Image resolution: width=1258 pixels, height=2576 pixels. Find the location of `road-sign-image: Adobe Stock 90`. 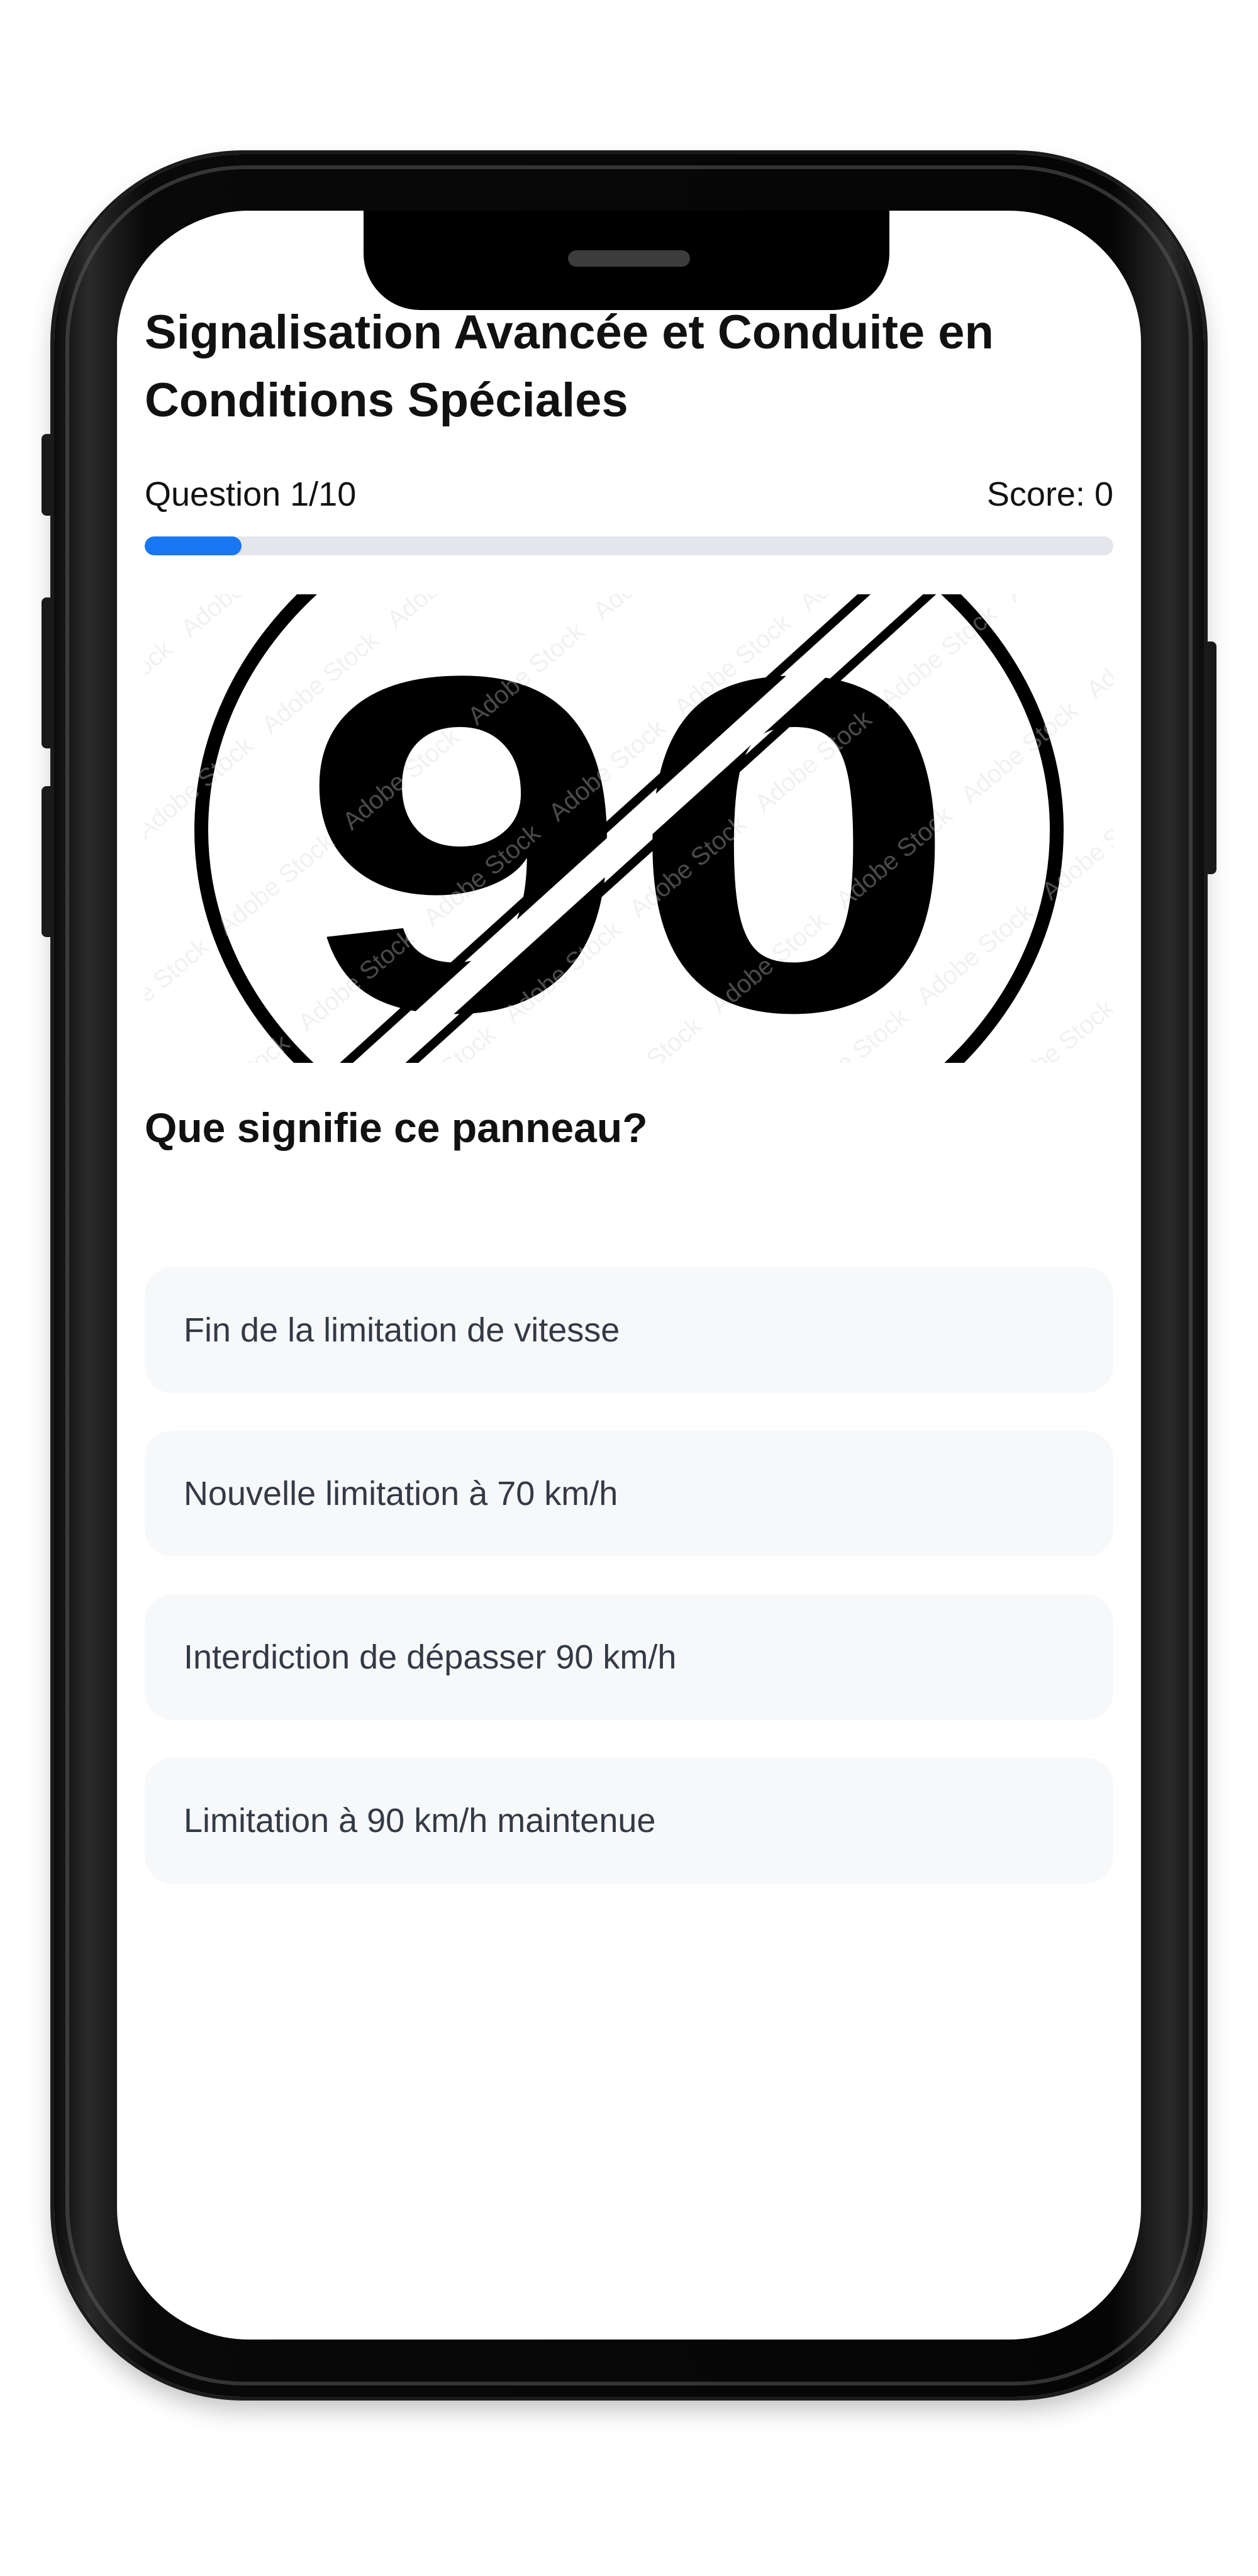

road-sign-image: Adobe Stock 90 is located at coordinates (629, 828).